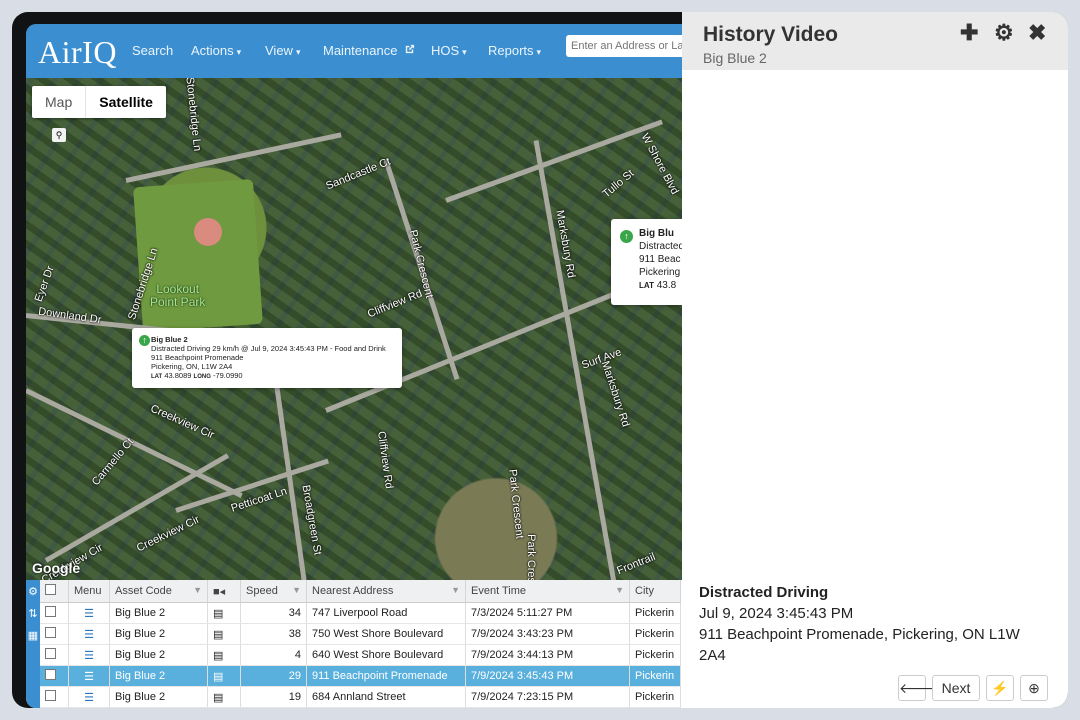 The image size is (1080, 720). What do you see at coordinates (56, 568) in the screenshot?
I see `google-logo: Google` at bounding box center [56, 568].